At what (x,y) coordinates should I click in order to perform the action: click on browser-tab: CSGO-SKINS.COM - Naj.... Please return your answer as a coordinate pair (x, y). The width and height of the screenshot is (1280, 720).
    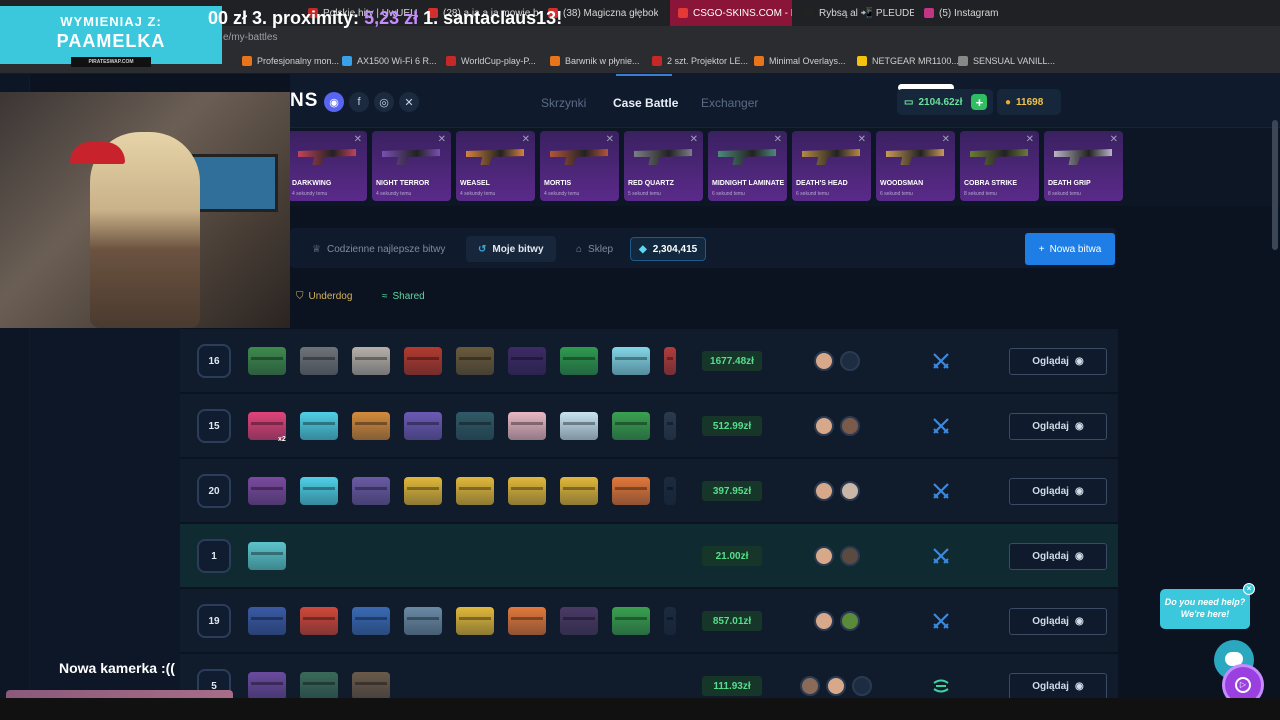
    Looking at the image, I should click on (731, 13).